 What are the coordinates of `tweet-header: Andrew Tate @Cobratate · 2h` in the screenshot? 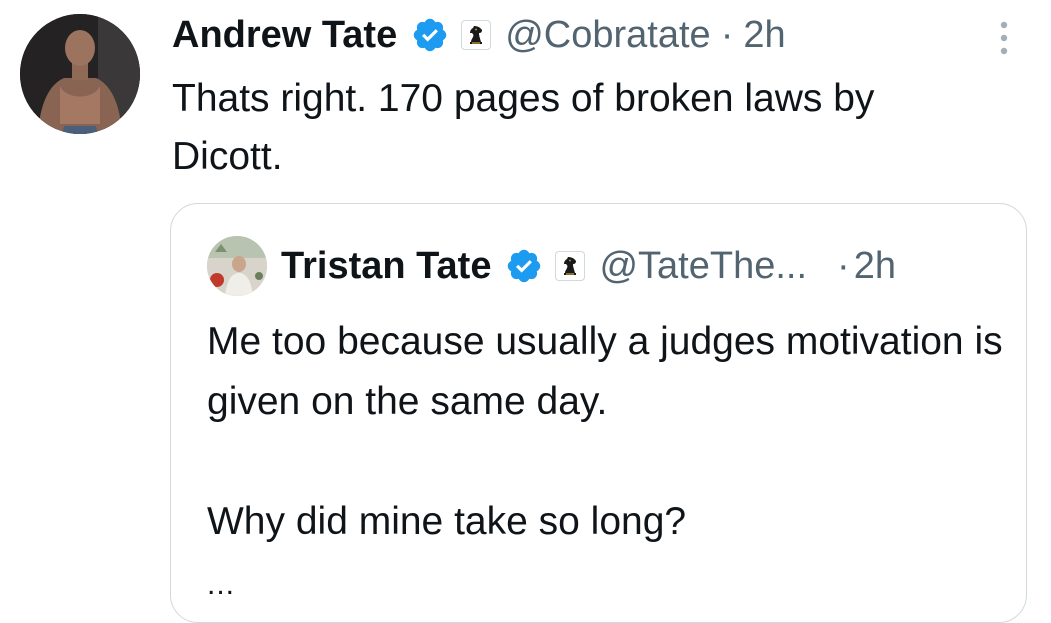 It's located at (479, 35).